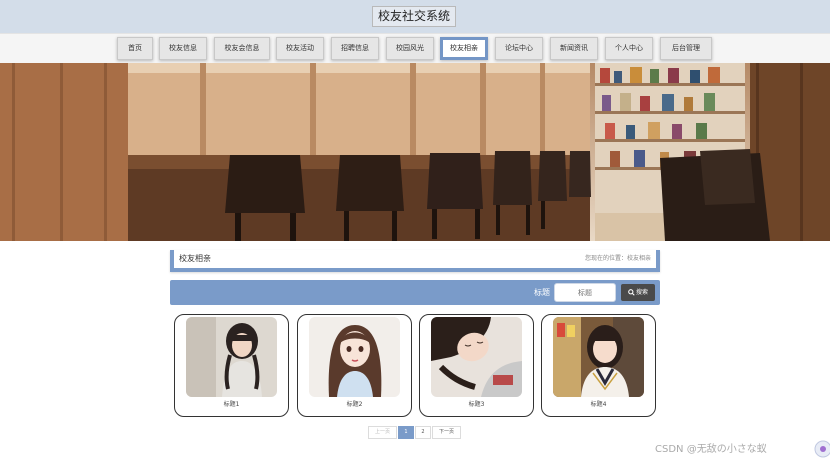 This screenshot has height=468, width=830. Describe the element at coordinates (711, 449) in the screenshot. I see `watermark: CSDN @无敌の小さな蚁` at that location.